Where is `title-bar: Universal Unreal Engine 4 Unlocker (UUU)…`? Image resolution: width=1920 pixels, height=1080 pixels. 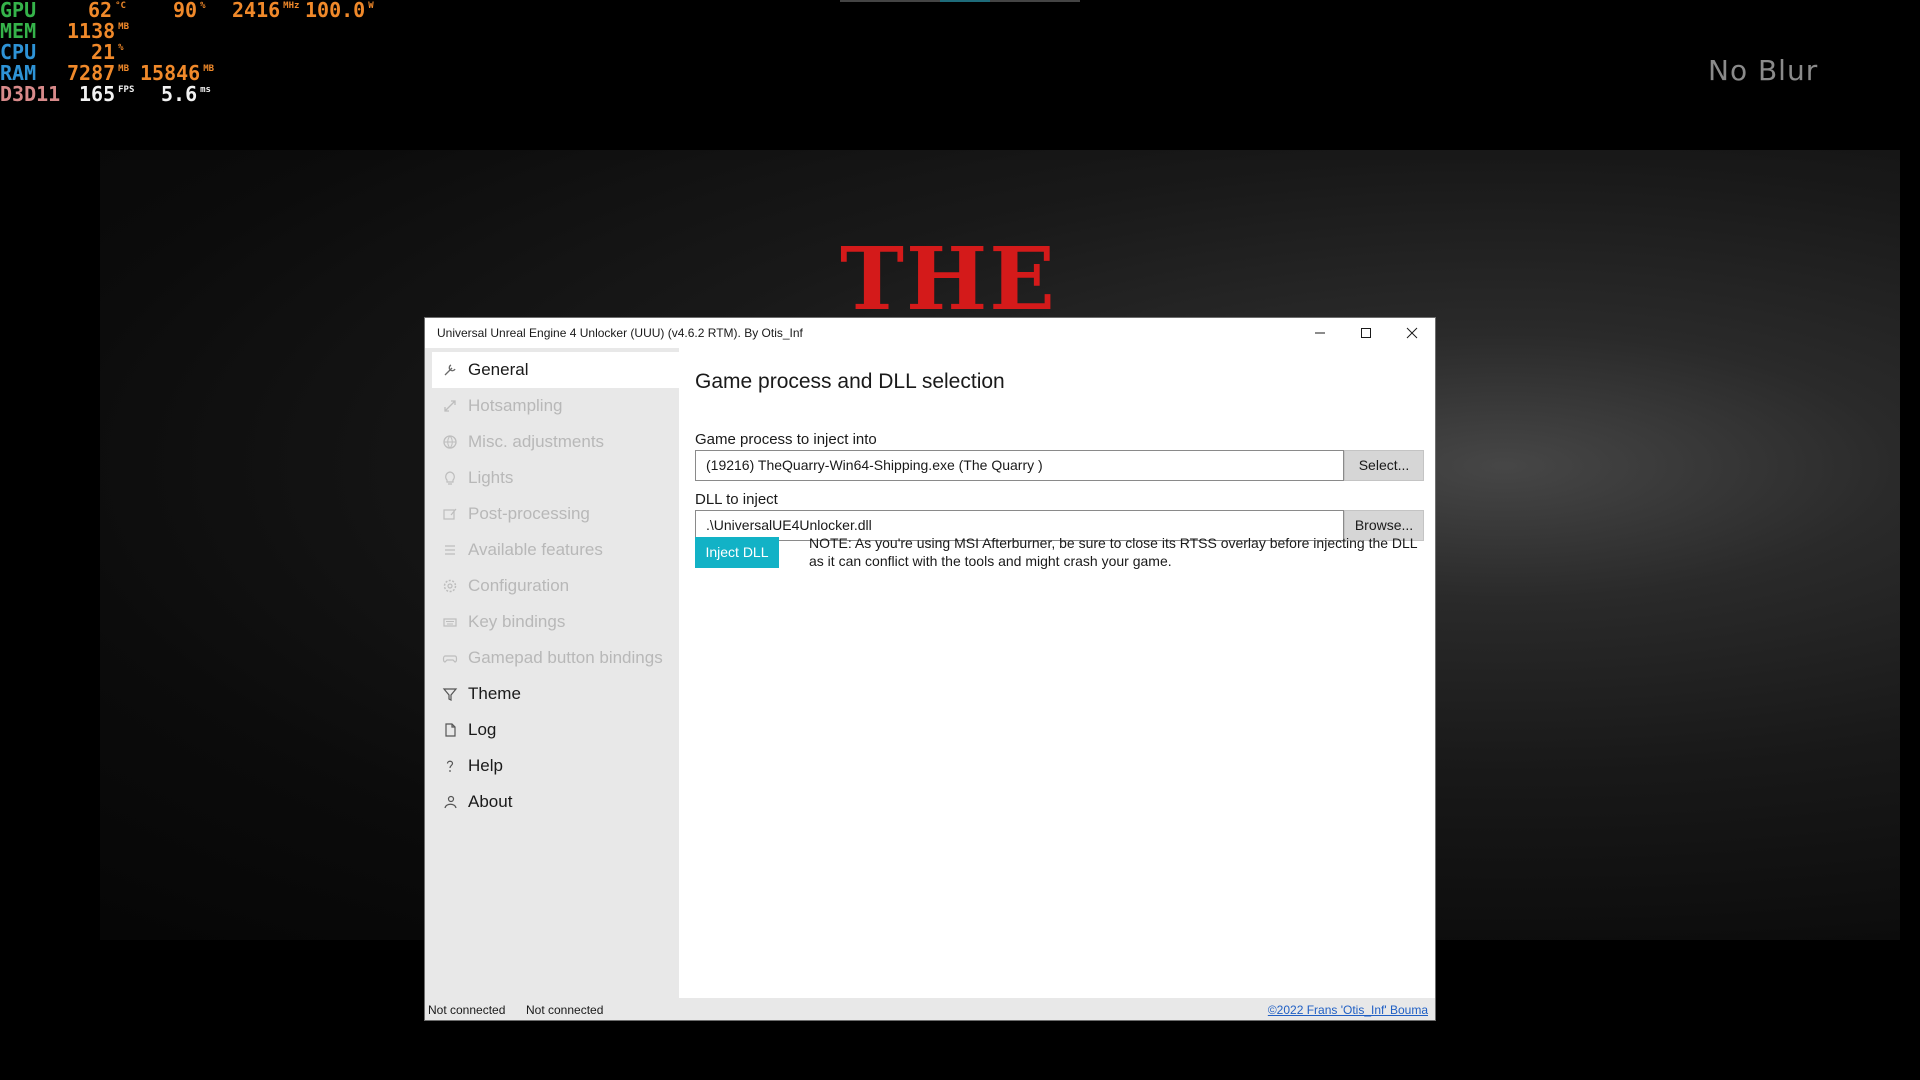
title-bar: Universal Unreal Engine 4 Unlocker (UUU)… is located at coordinates (930, 333).